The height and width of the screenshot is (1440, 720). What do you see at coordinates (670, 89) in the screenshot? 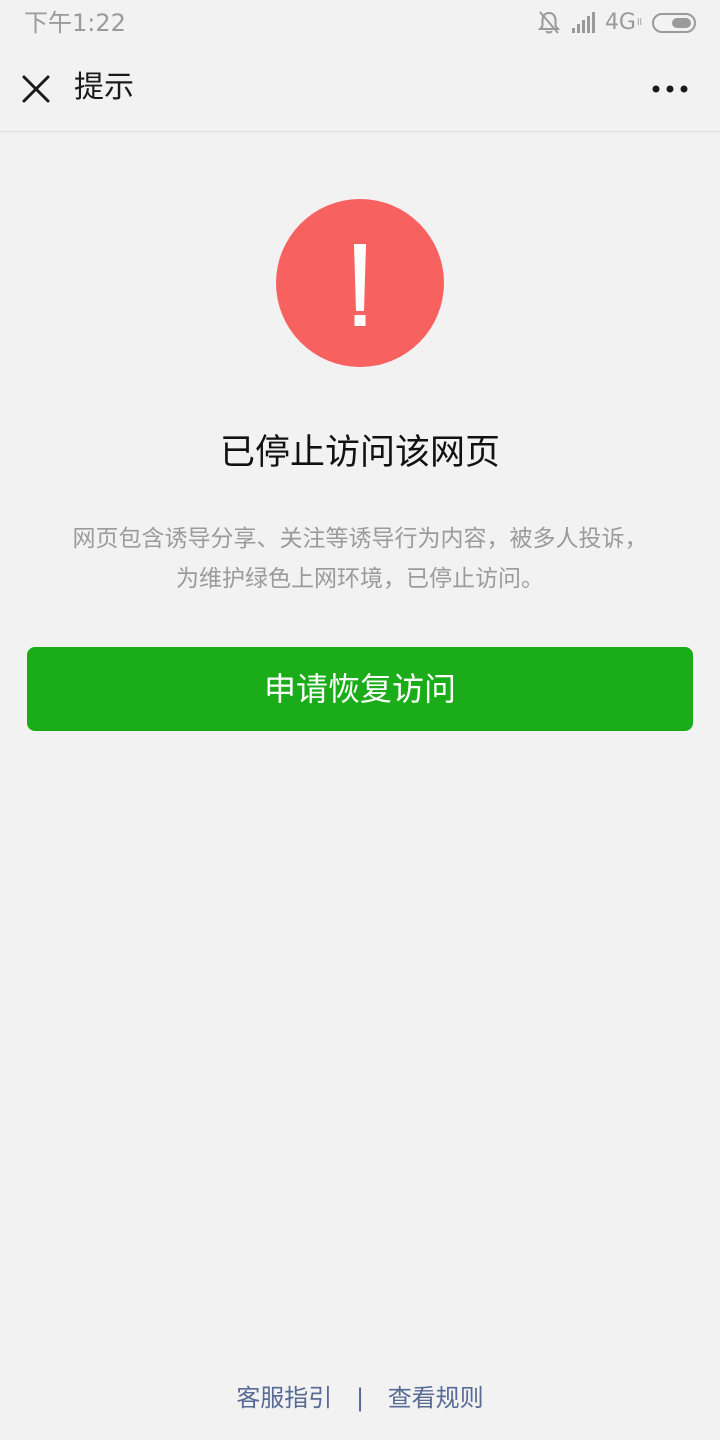
I see `more-icon` at bounding box center [670, 89].